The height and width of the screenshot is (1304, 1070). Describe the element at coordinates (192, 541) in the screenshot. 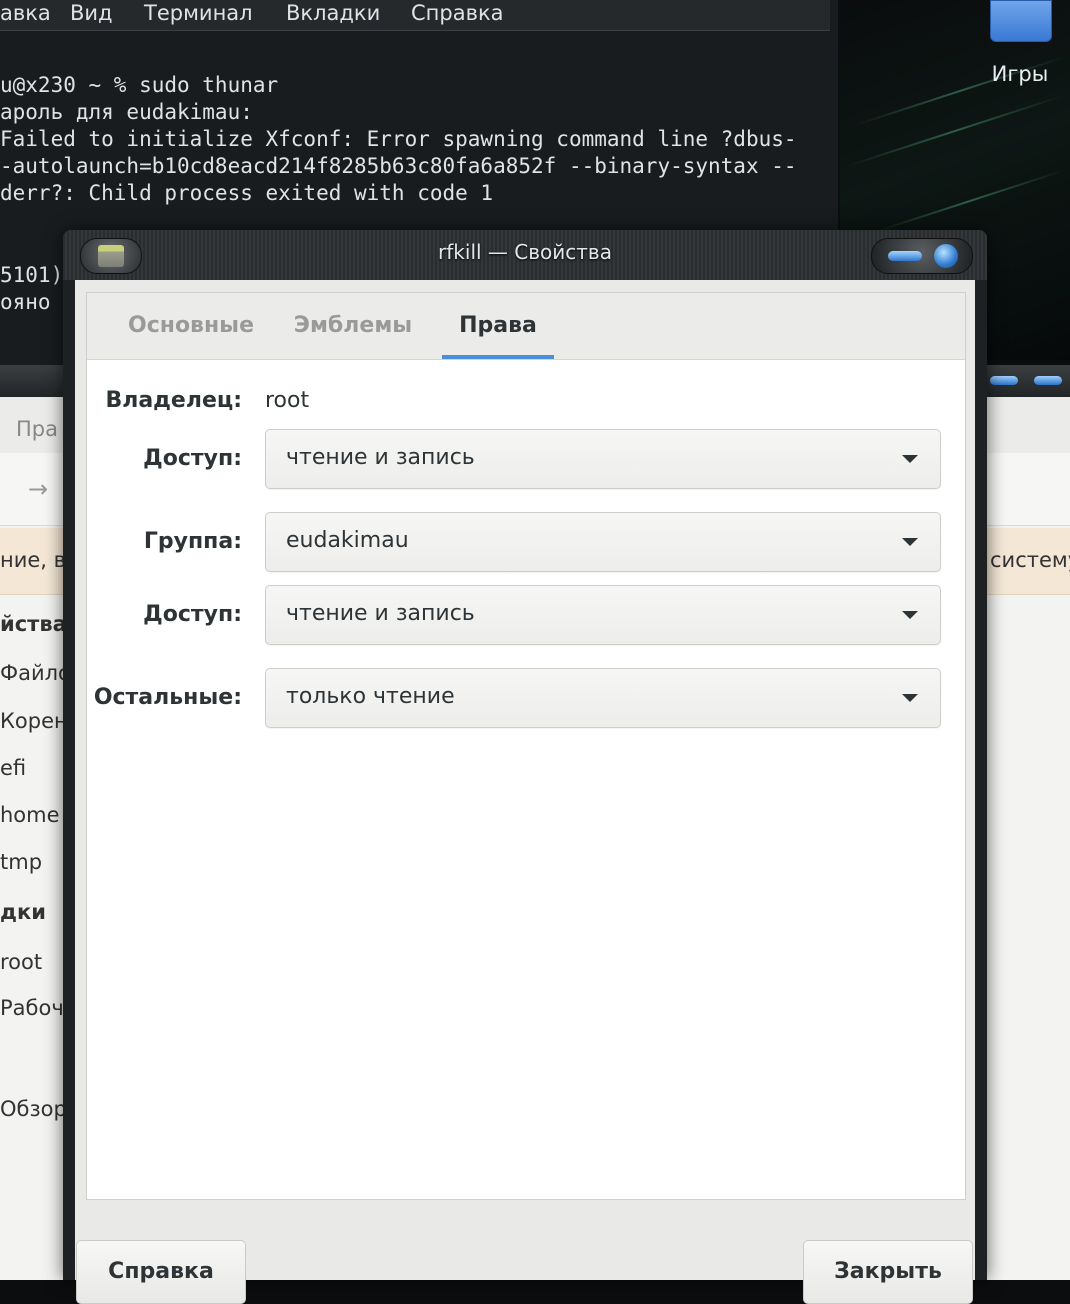

I see `group-label: Группа:` at that location.